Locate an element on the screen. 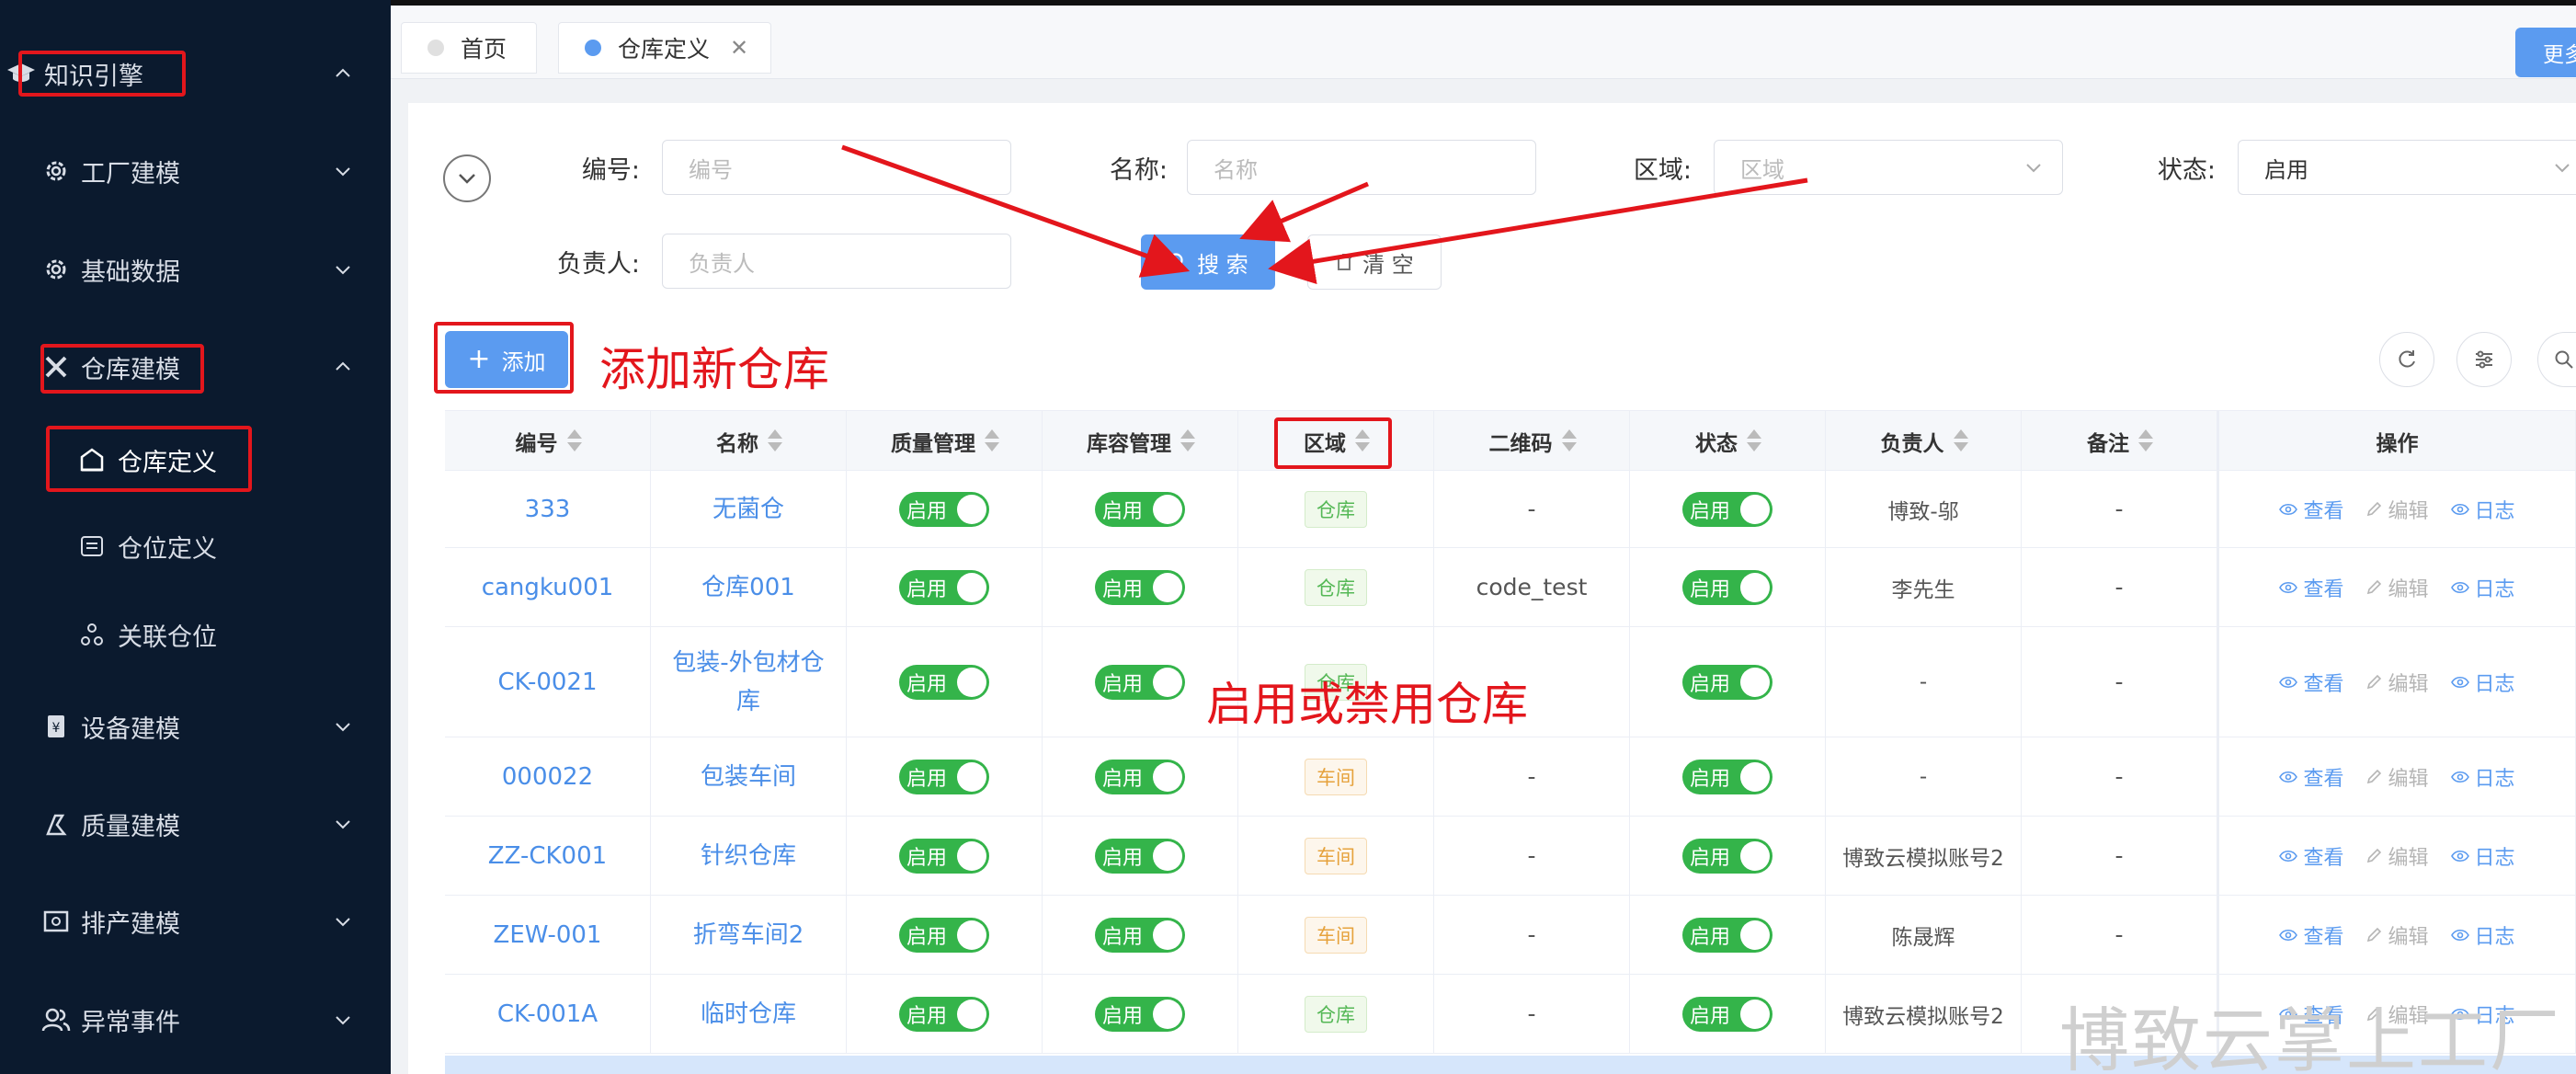 The height and width of the screenshot is (1074, 2576). sidebar-item-quality-modeling: 质量建模 is located at coordinates (195, 824).